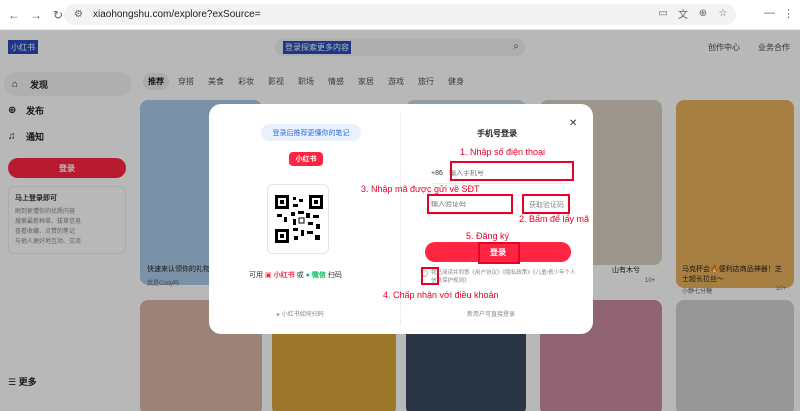  Describe the element at coordinates (769, 13) in the screenshot. I see `minimize-icon: —` at that location.